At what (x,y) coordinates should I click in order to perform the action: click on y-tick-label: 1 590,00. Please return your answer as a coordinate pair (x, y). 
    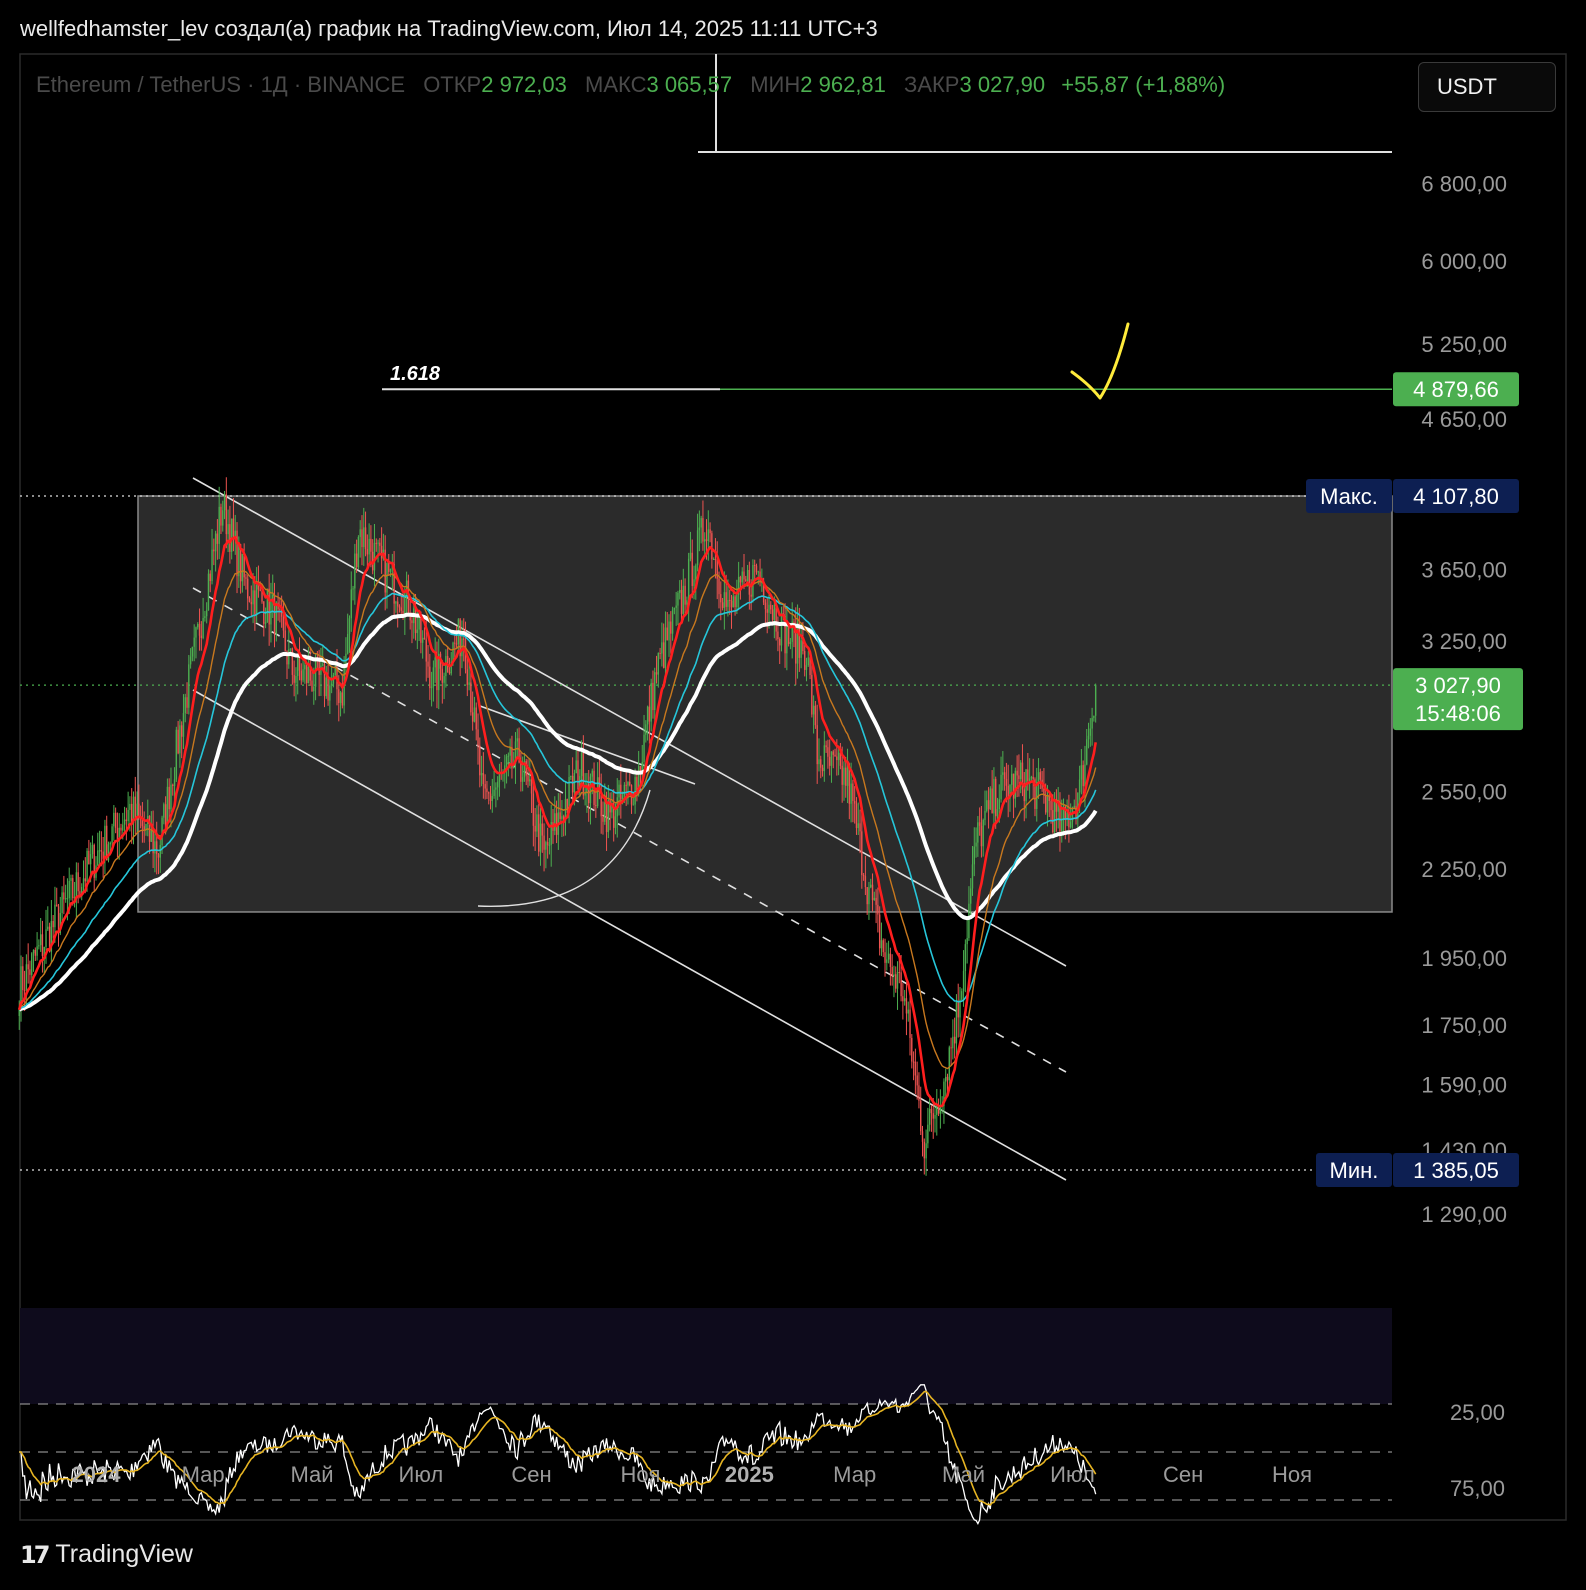
    Looking at the image, I should click on (1464, 1084).